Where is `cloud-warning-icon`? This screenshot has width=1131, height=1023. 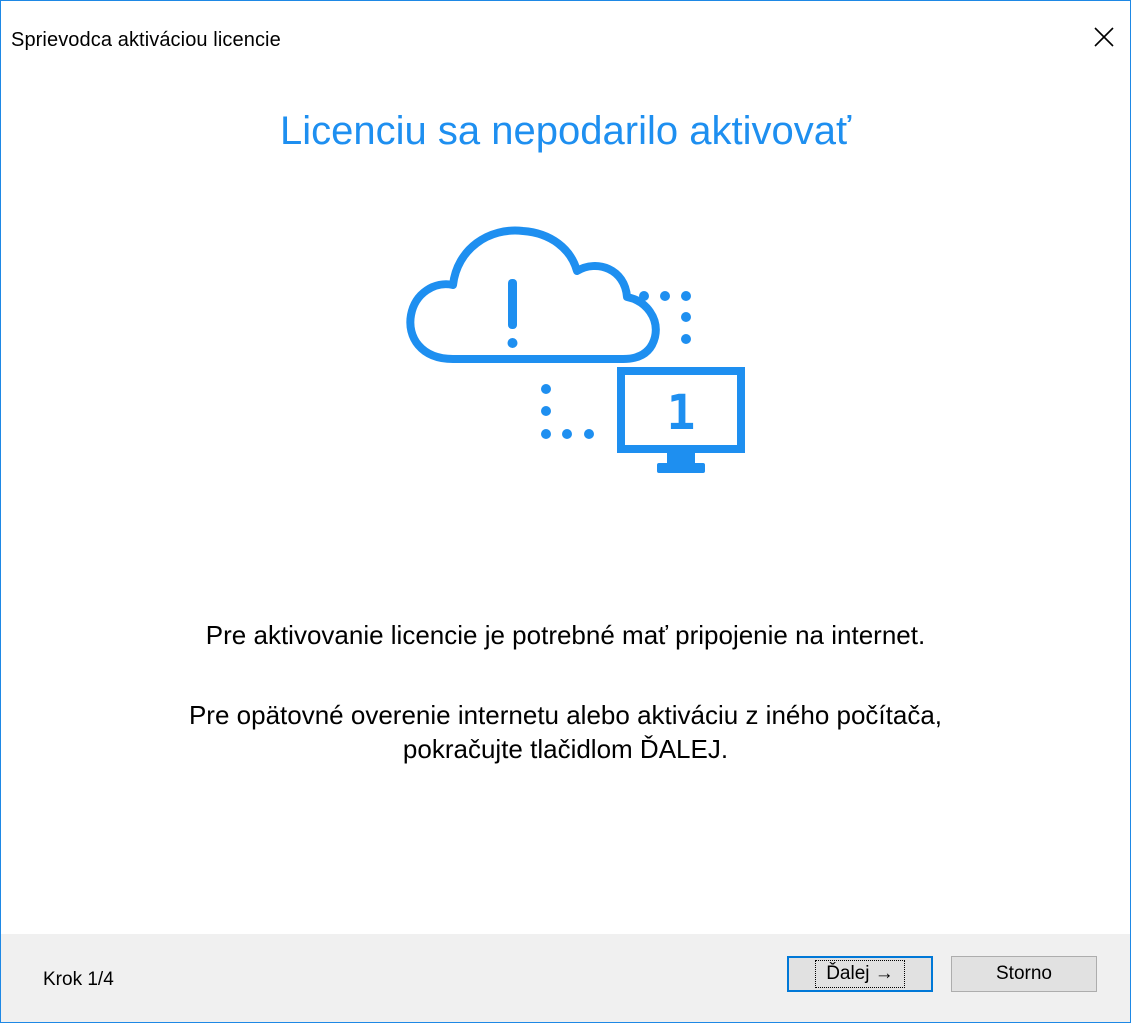
cloud-warning-icon is located at coordinates (533, 294).